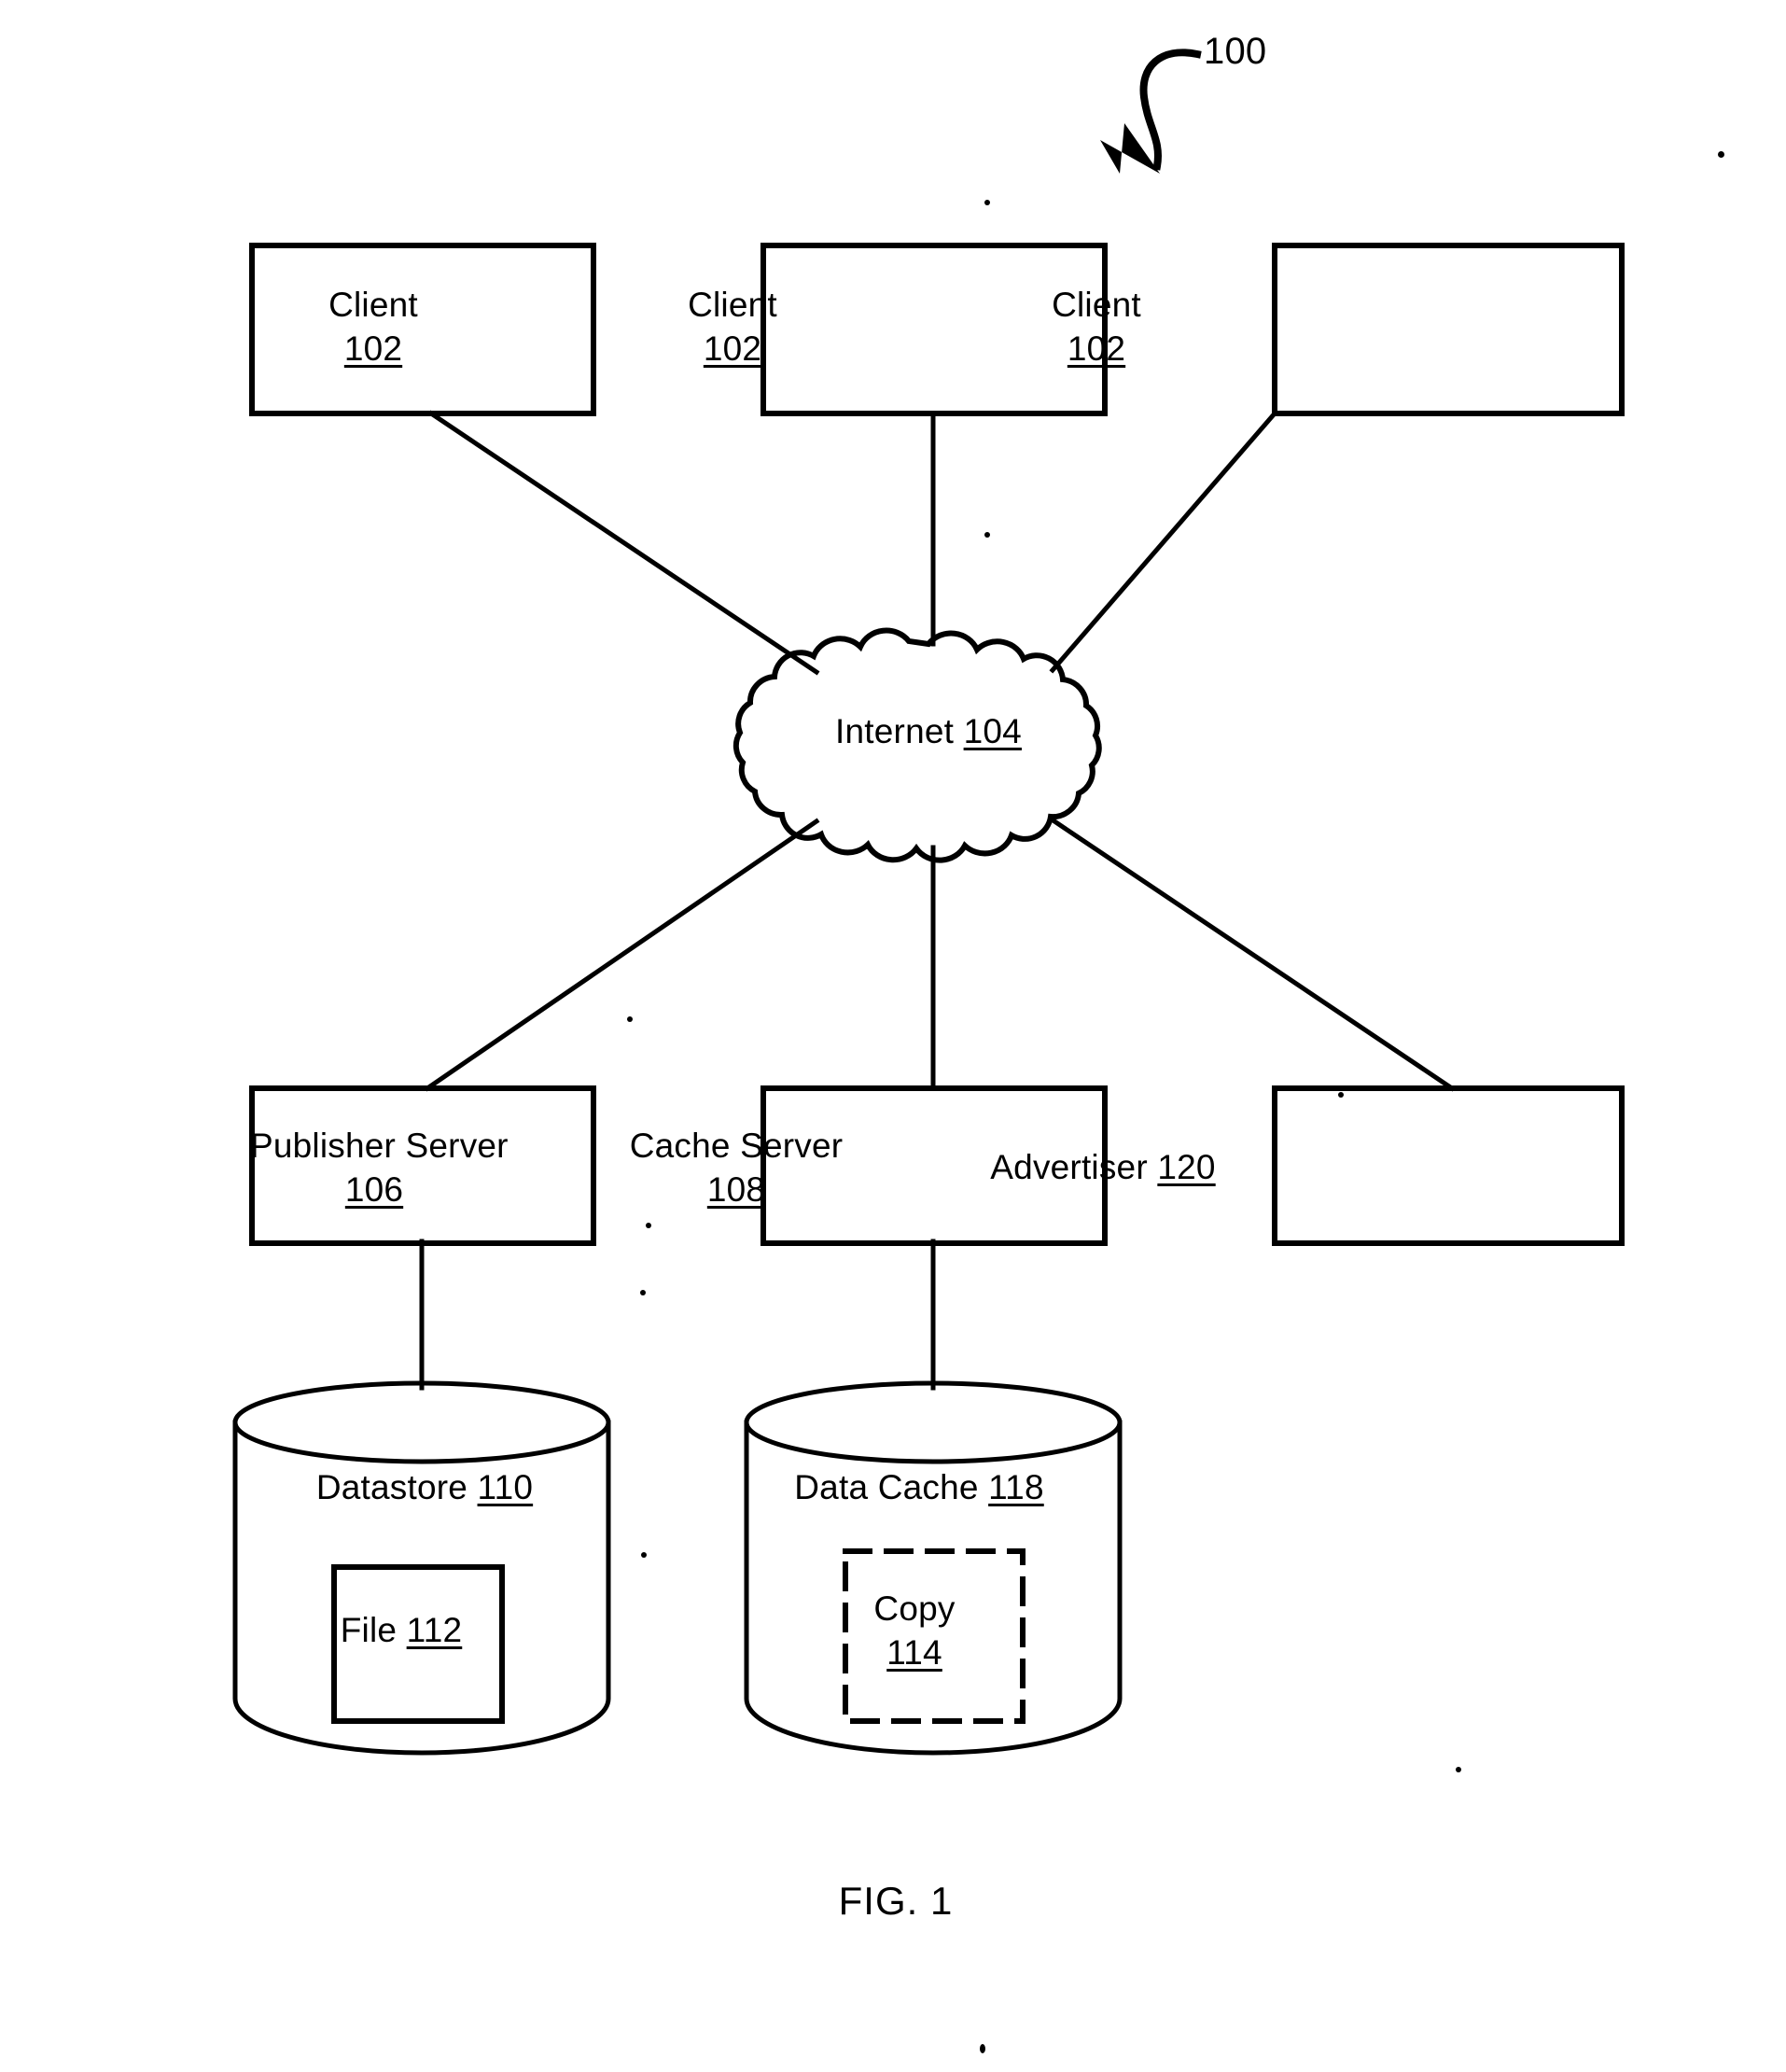  What do you see at coordinates (933, 1568) in the screenshot?
I see `datacache-cylinder` at bounding box center [933, 1568].